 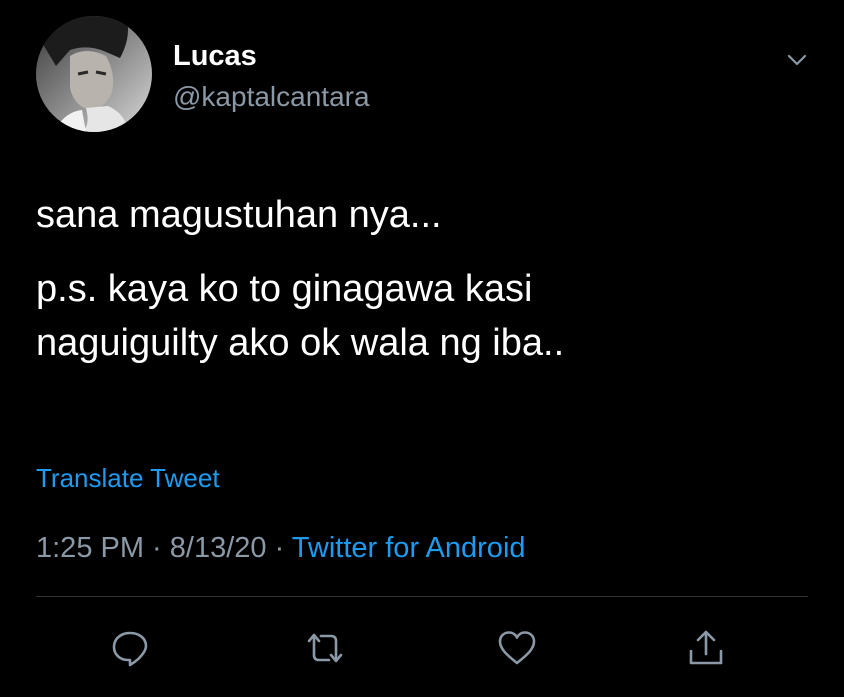 I want to click on tweet-date: 8/13/20, so click(x=218, y=548).